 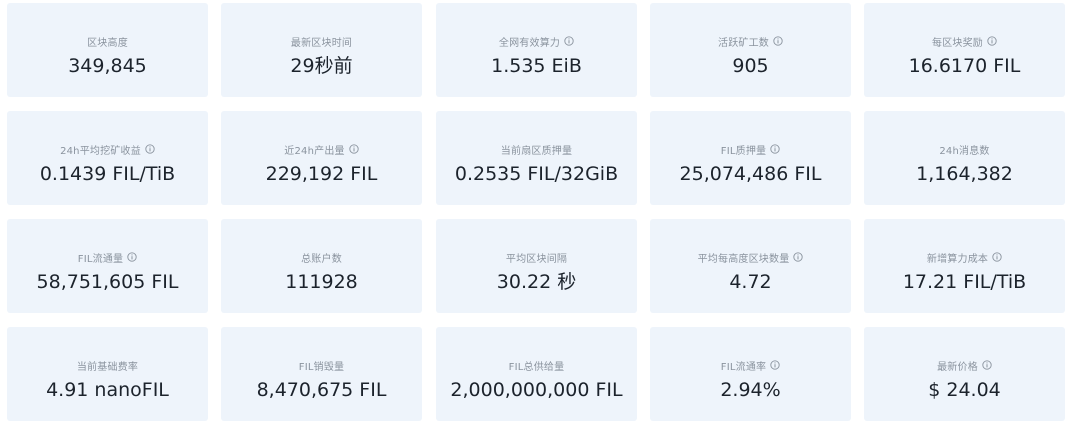 I want to click on stat-value: 8,470,675 FIL, so click(x=321, y=390).